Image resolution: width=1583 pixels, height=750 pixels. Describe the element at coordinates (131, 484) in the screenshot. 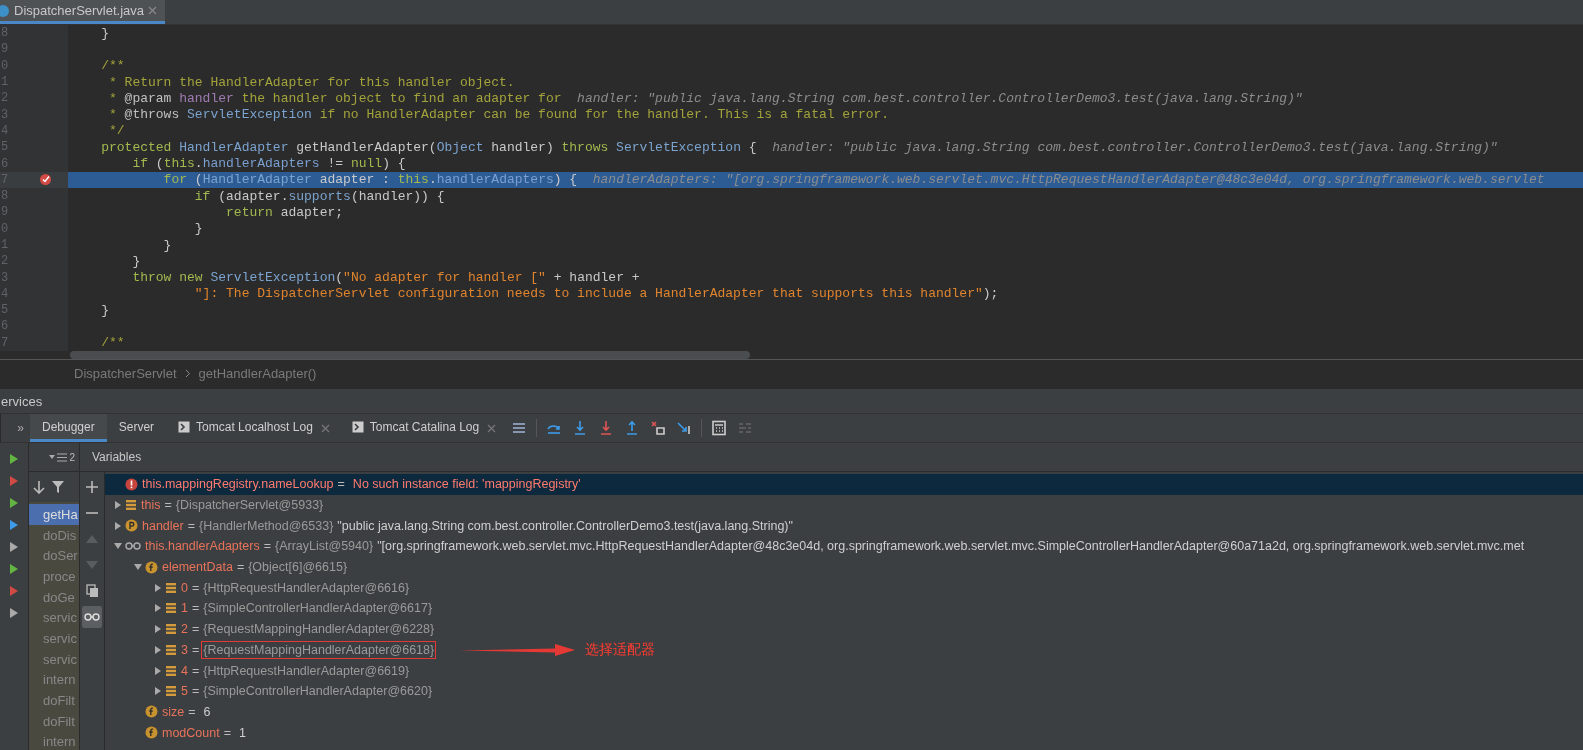

I see `error-icon` at that location.